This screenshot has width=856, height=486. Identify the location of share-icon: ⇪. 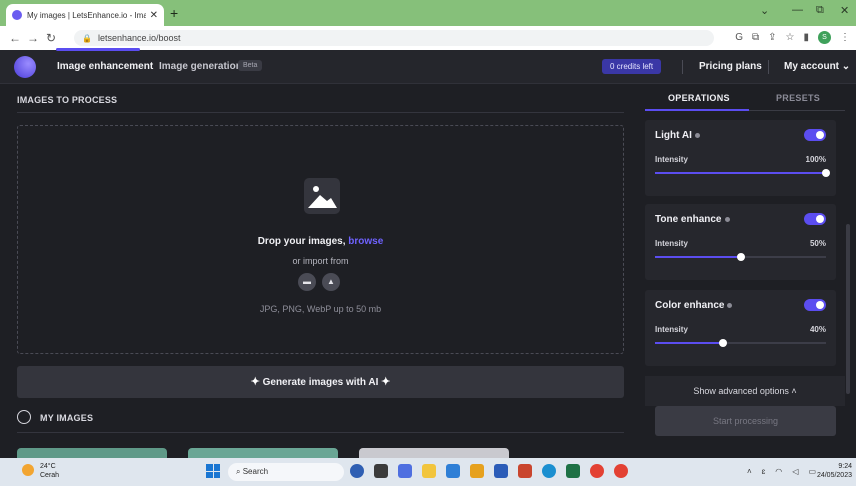
(772, 37).